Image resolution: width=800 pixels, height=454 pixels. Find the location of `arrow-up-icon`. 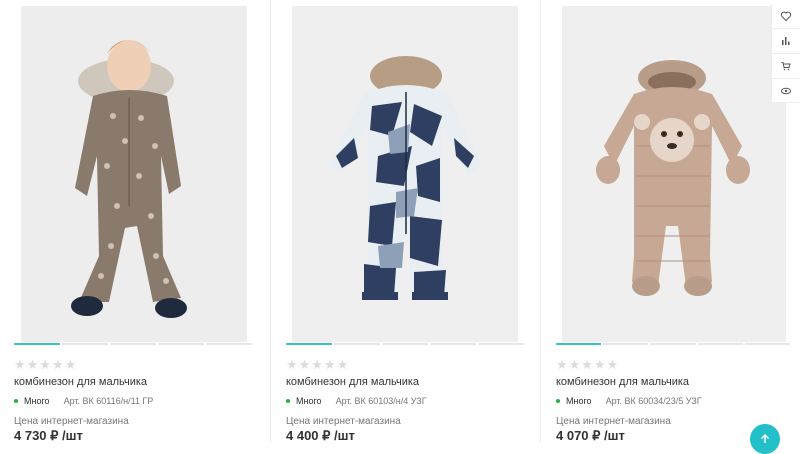

arrow-up-icon is located at coordinates (765, 438).